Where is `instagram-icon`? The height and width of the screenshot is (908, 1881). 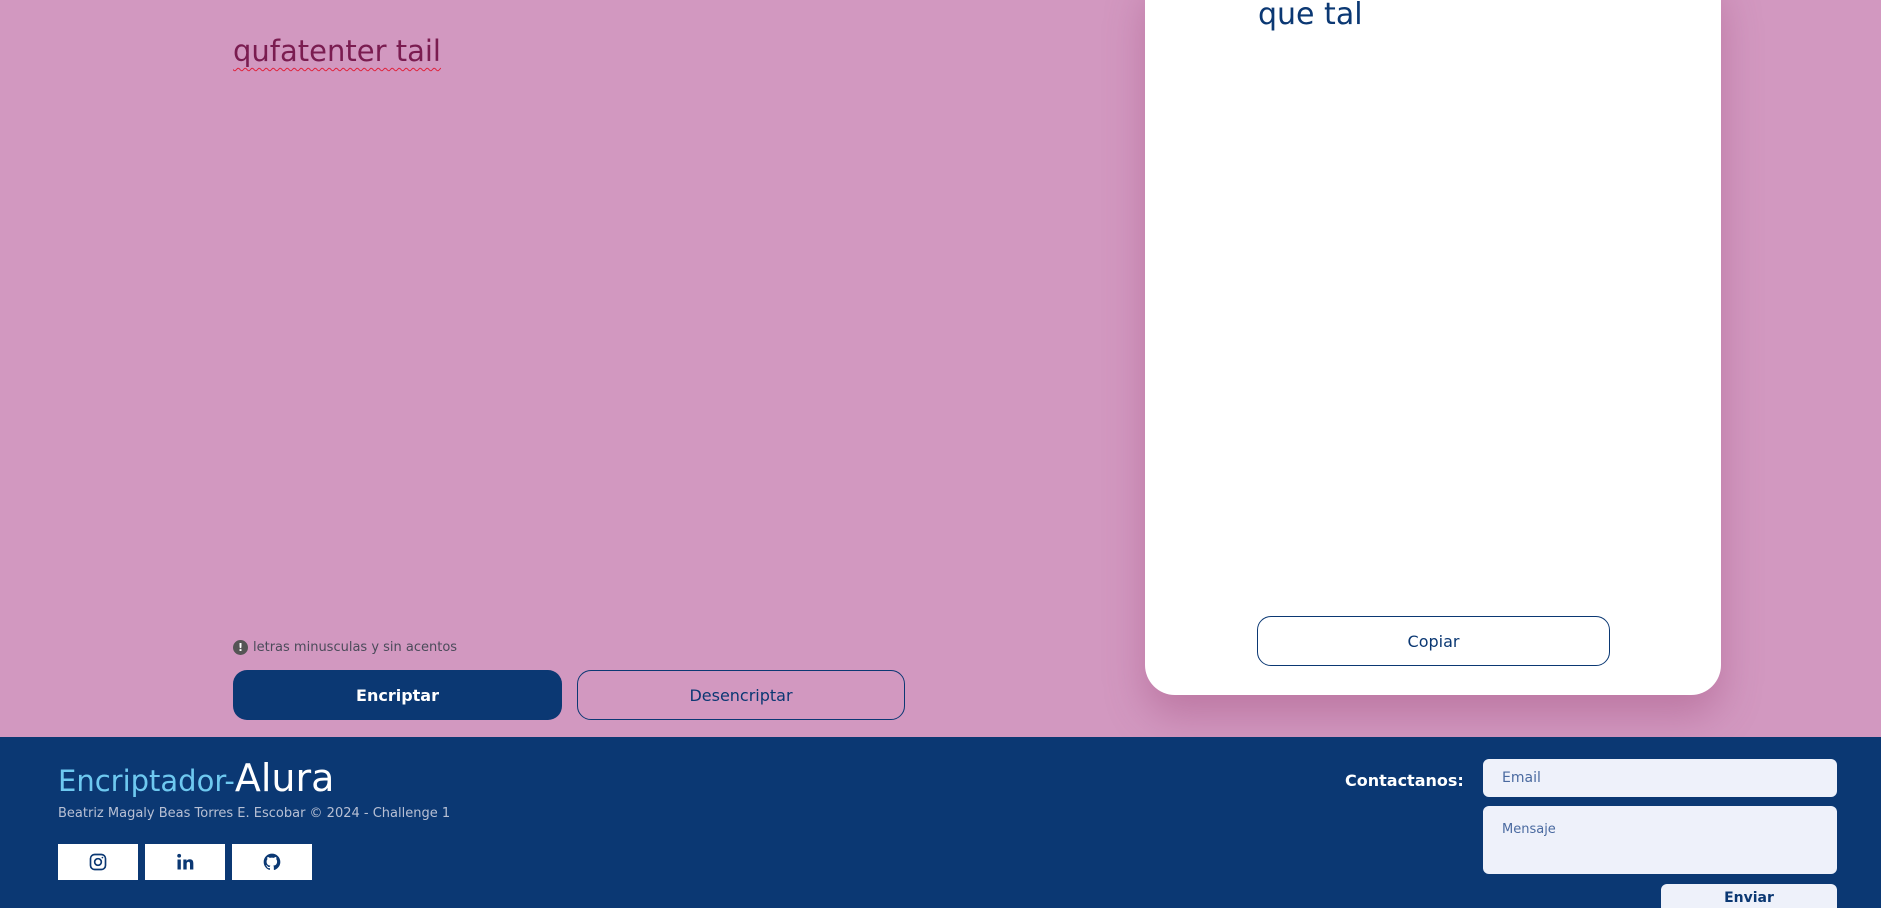
instagram-icon is located at coordinates (98, 862).